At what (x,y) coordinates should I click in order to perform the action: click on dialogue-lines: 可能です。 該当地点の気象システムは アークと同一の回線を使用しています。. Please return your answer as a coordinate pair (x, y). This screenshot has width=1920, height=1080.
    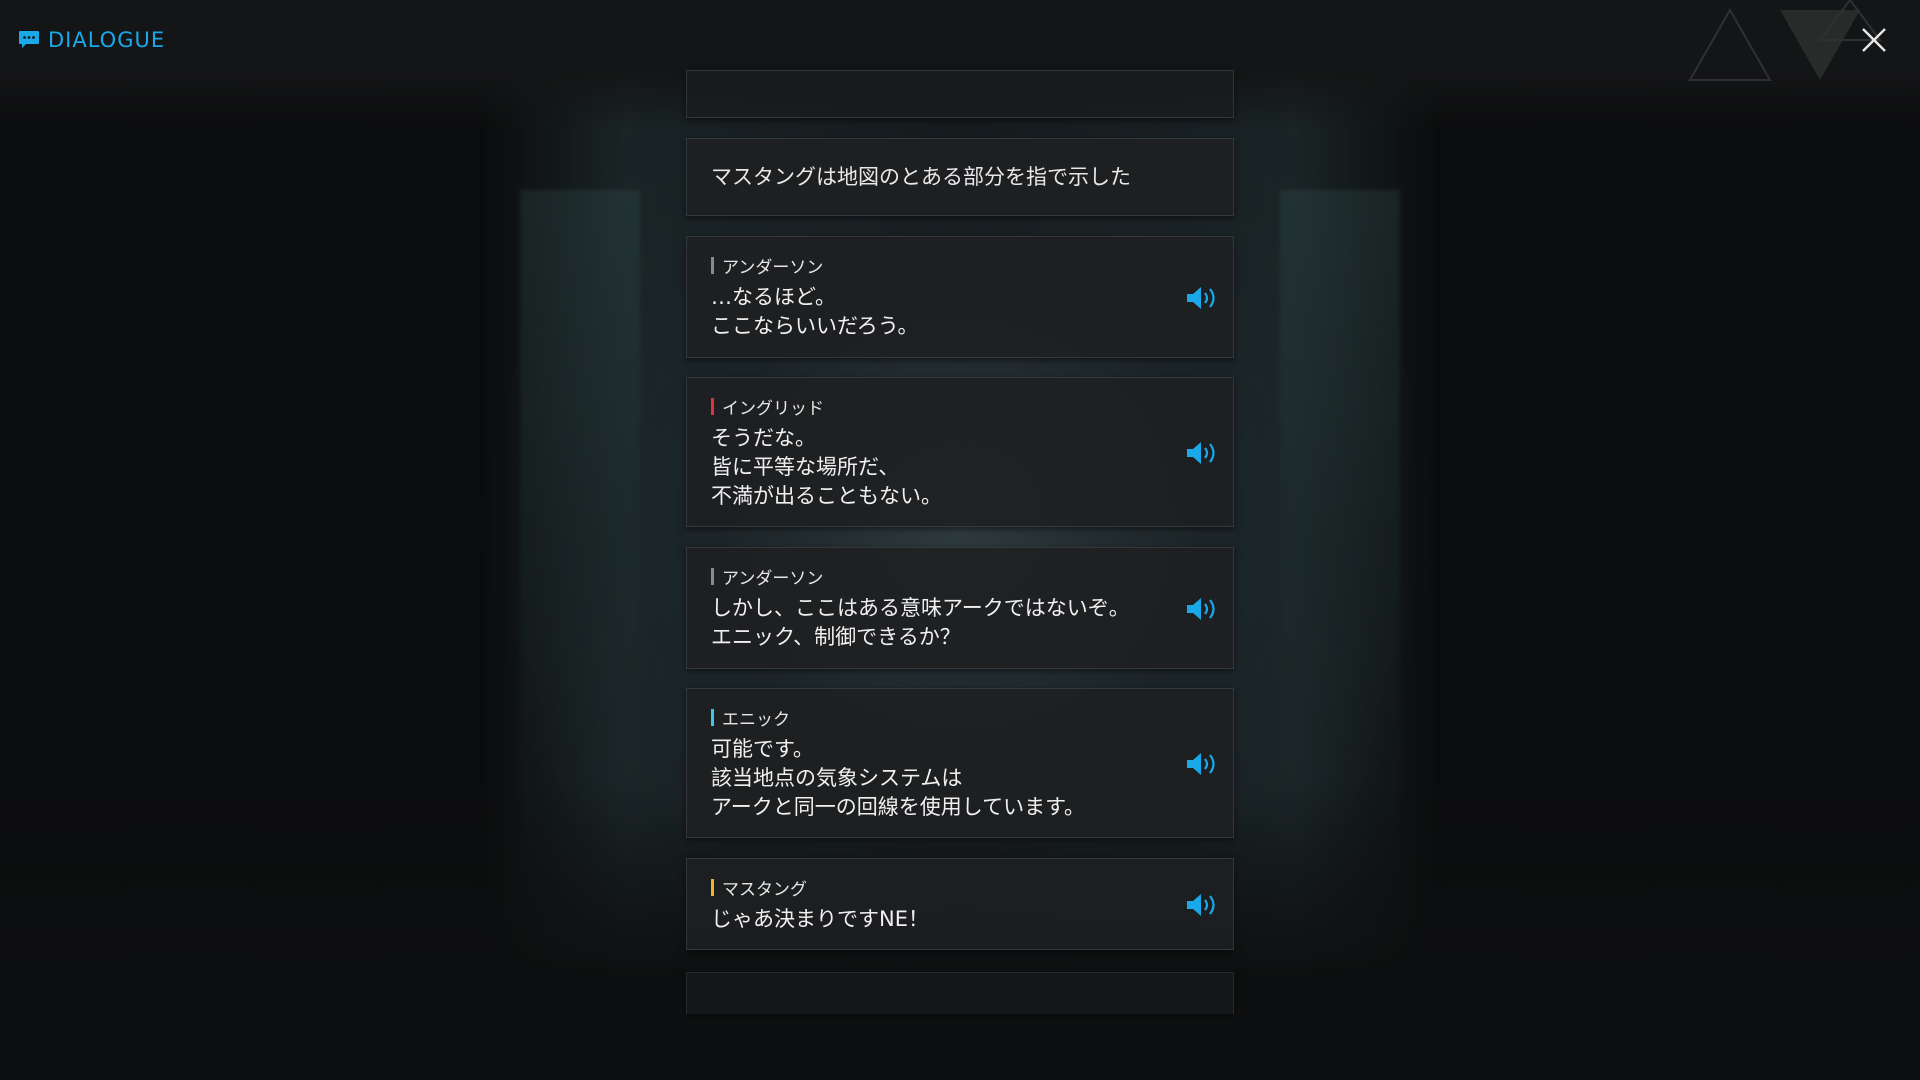
    Looking at the image, I should click on (898, 778).